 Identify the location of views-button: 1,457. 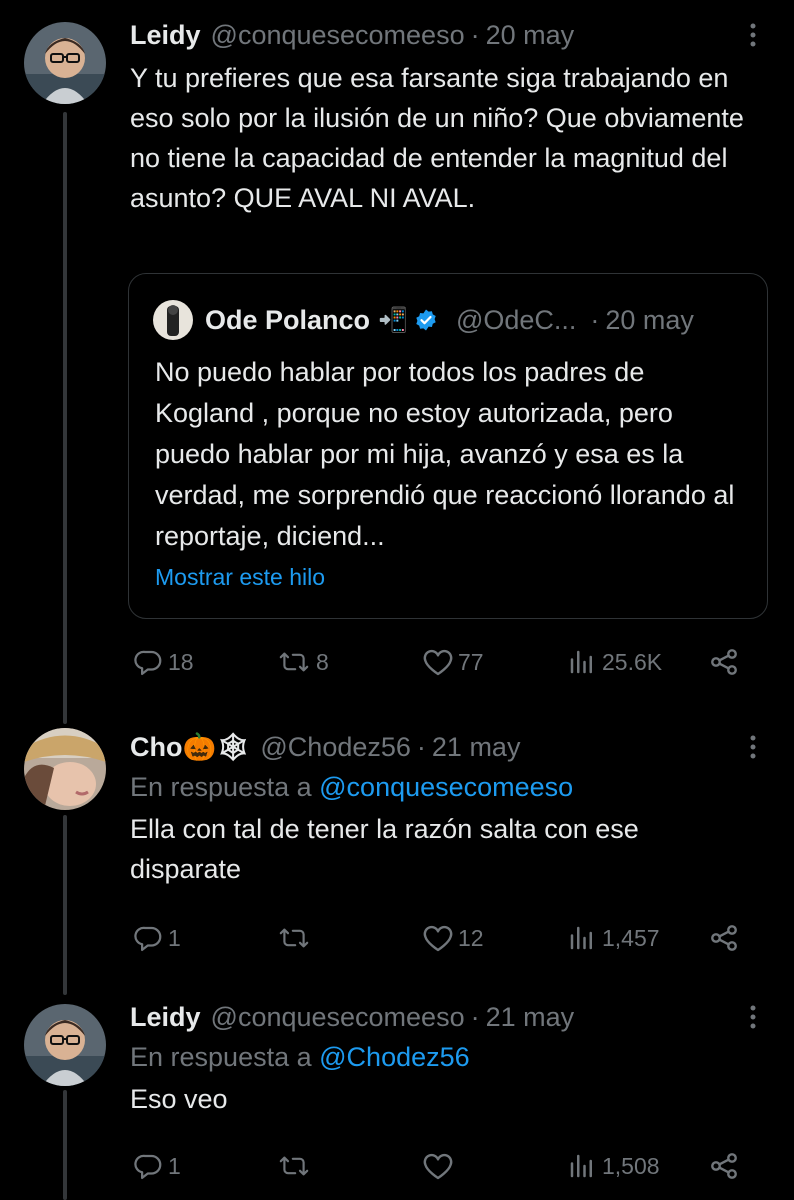
(613, 938).